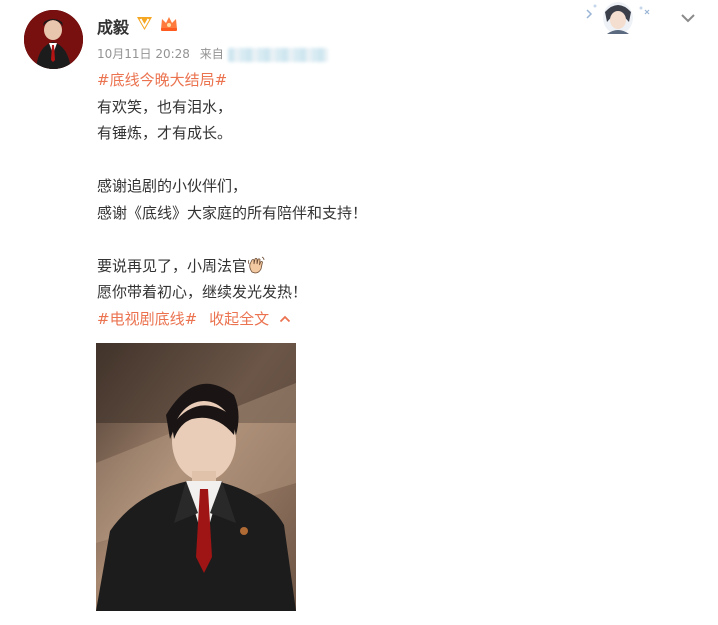 The image size is (718, 625). I want to click on chevron-up-icon, so click(285, 319).